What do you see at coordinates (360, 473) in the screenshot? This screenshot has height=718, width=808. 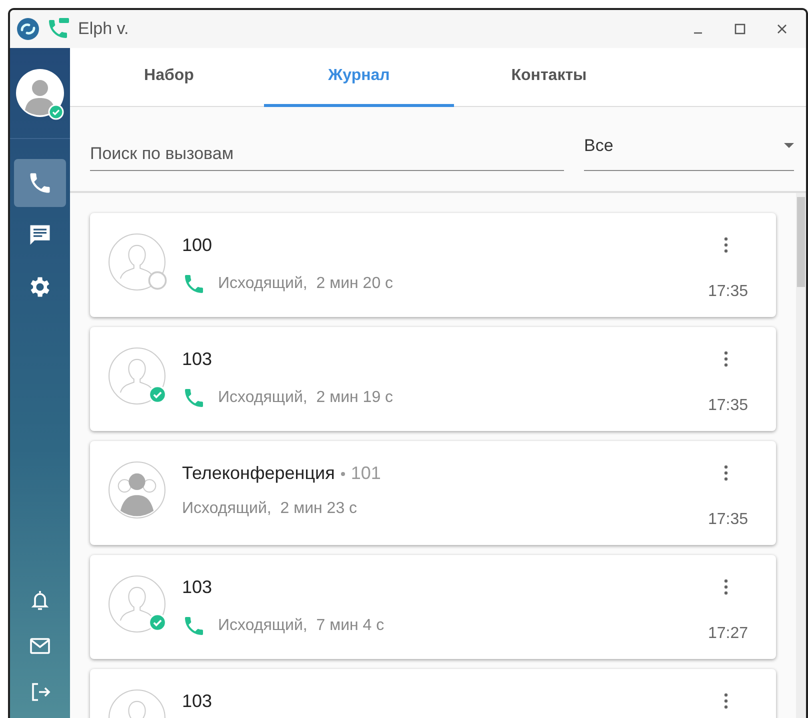 I see `caller-number: 101` at bounding box center [360, 473].